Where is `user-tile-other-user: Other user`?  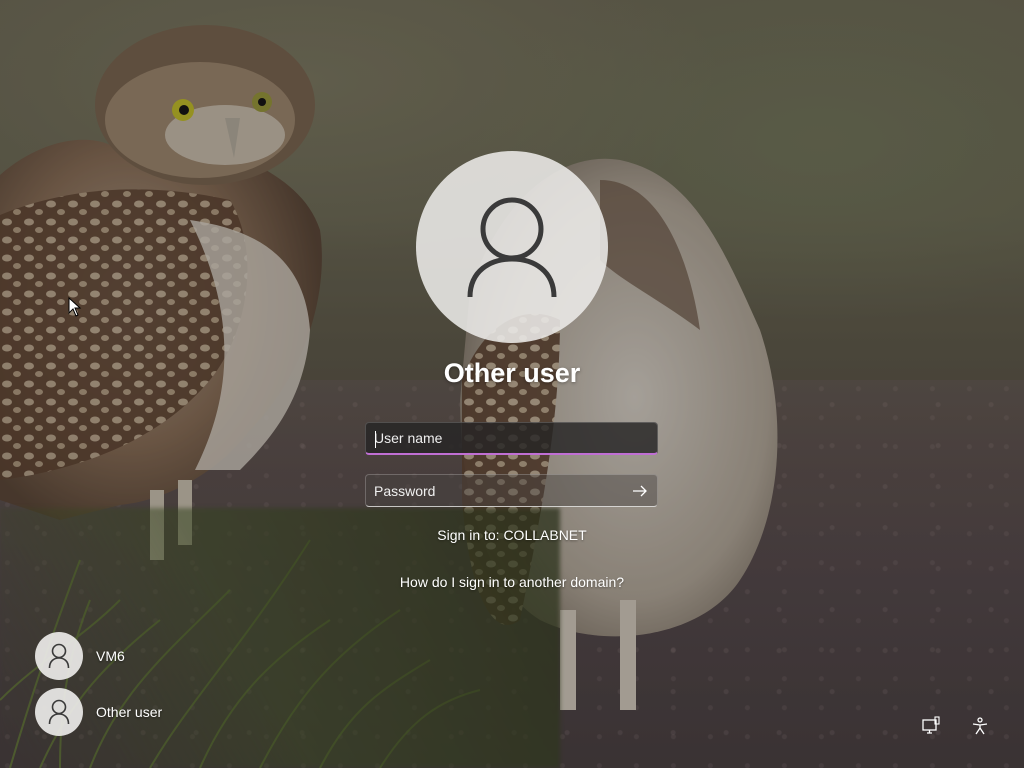
user-tile-other-user: Other user is located at coordinates (98, 712).